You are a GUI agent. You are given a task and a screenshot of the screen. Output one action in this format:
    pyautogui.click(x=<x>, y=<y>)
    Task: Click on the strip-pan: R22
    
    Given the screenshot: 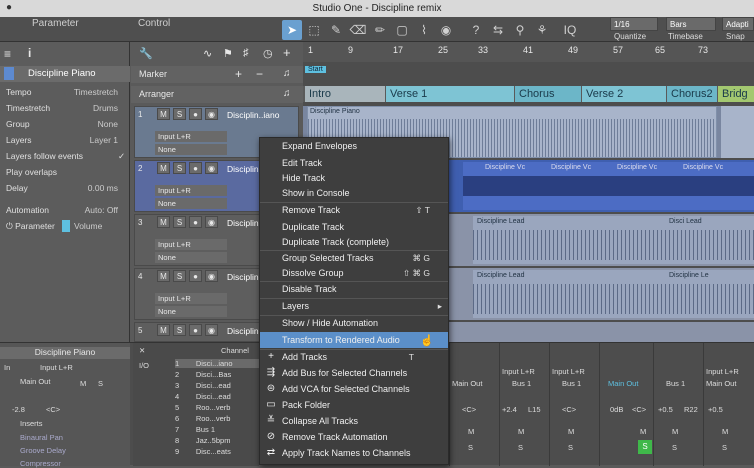 What is the action you would take?
    pyautogui.click(x=691, y=409)
    